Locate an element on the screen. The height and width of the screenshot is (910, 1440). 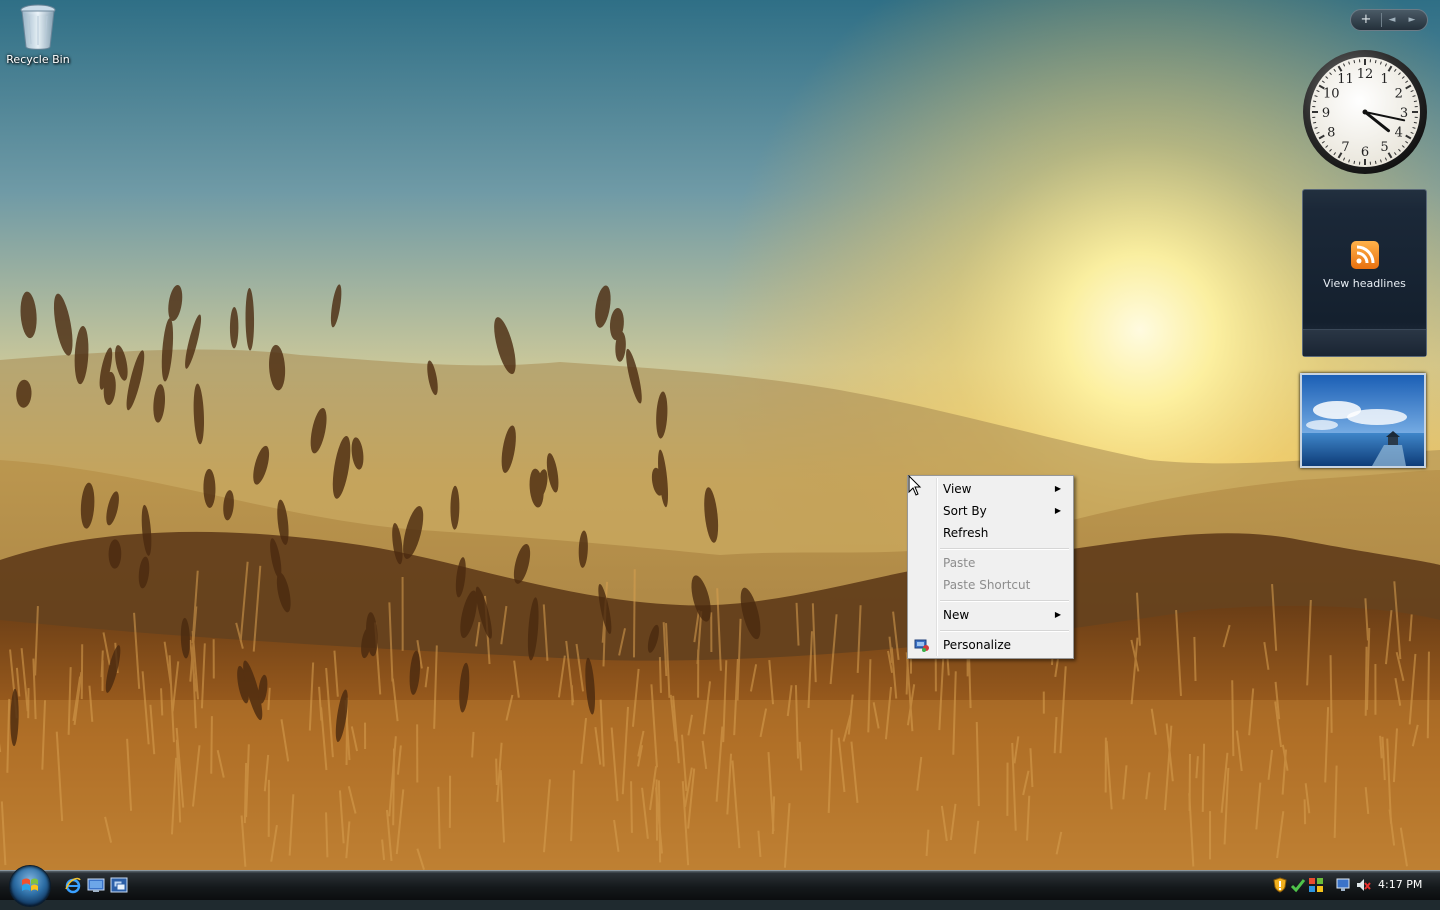
slideshow-picture is located at coordinates (1363, 420).